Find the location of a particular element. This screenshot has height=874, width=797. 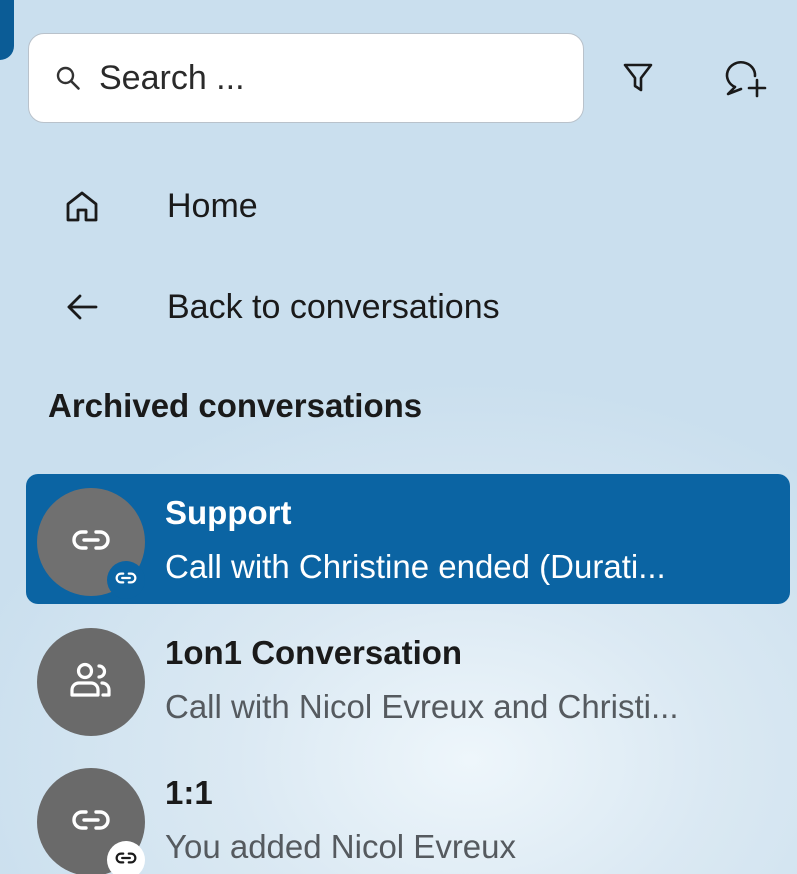

search-input is located at coordinates (309, 78).